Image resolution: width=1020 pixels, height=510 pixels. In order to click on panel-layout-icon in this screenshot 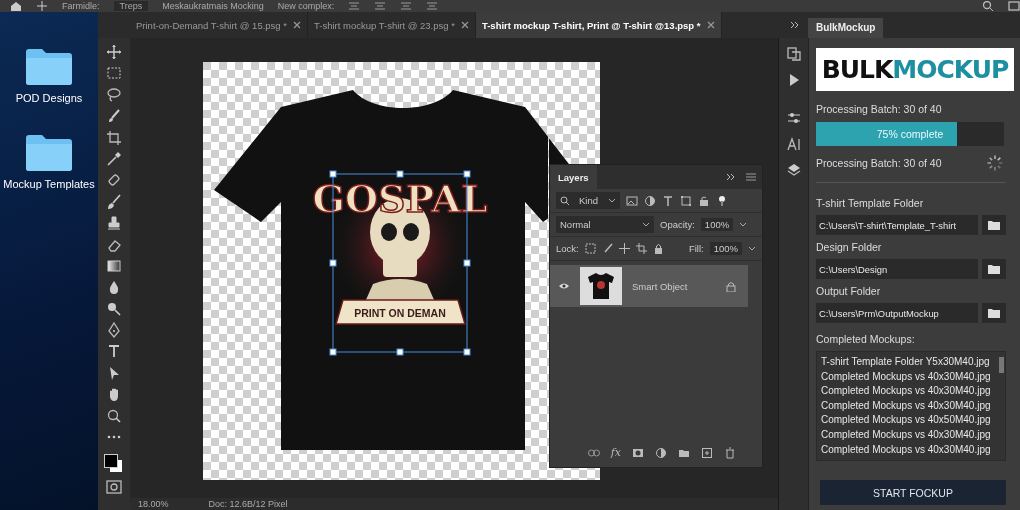, I will do `click(1014, 6)`.